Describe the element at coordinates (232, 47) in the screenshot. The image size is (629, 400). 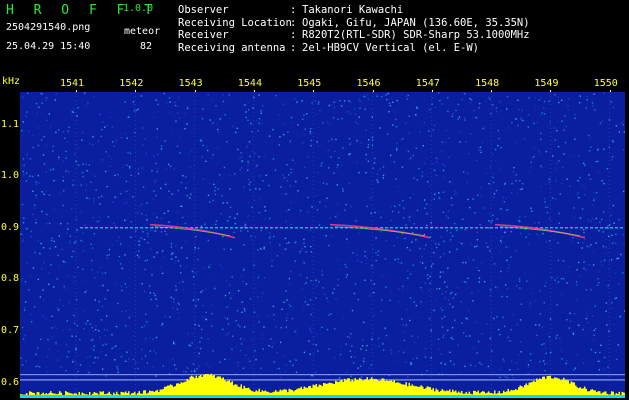
I see `info-label: Receiving antenna` at that location.